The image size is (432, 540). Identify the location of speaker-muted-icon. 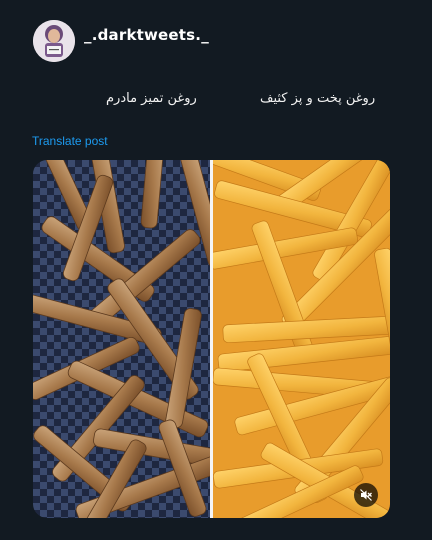
(366, 495).